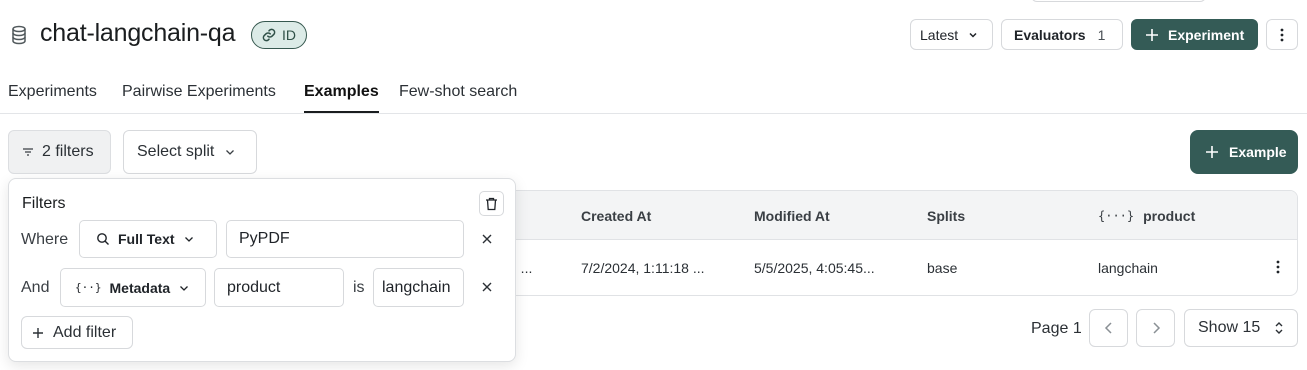 This screenshot has width=1307, height=370. I want to click on id-badge-label: ID, so click(289, 35).